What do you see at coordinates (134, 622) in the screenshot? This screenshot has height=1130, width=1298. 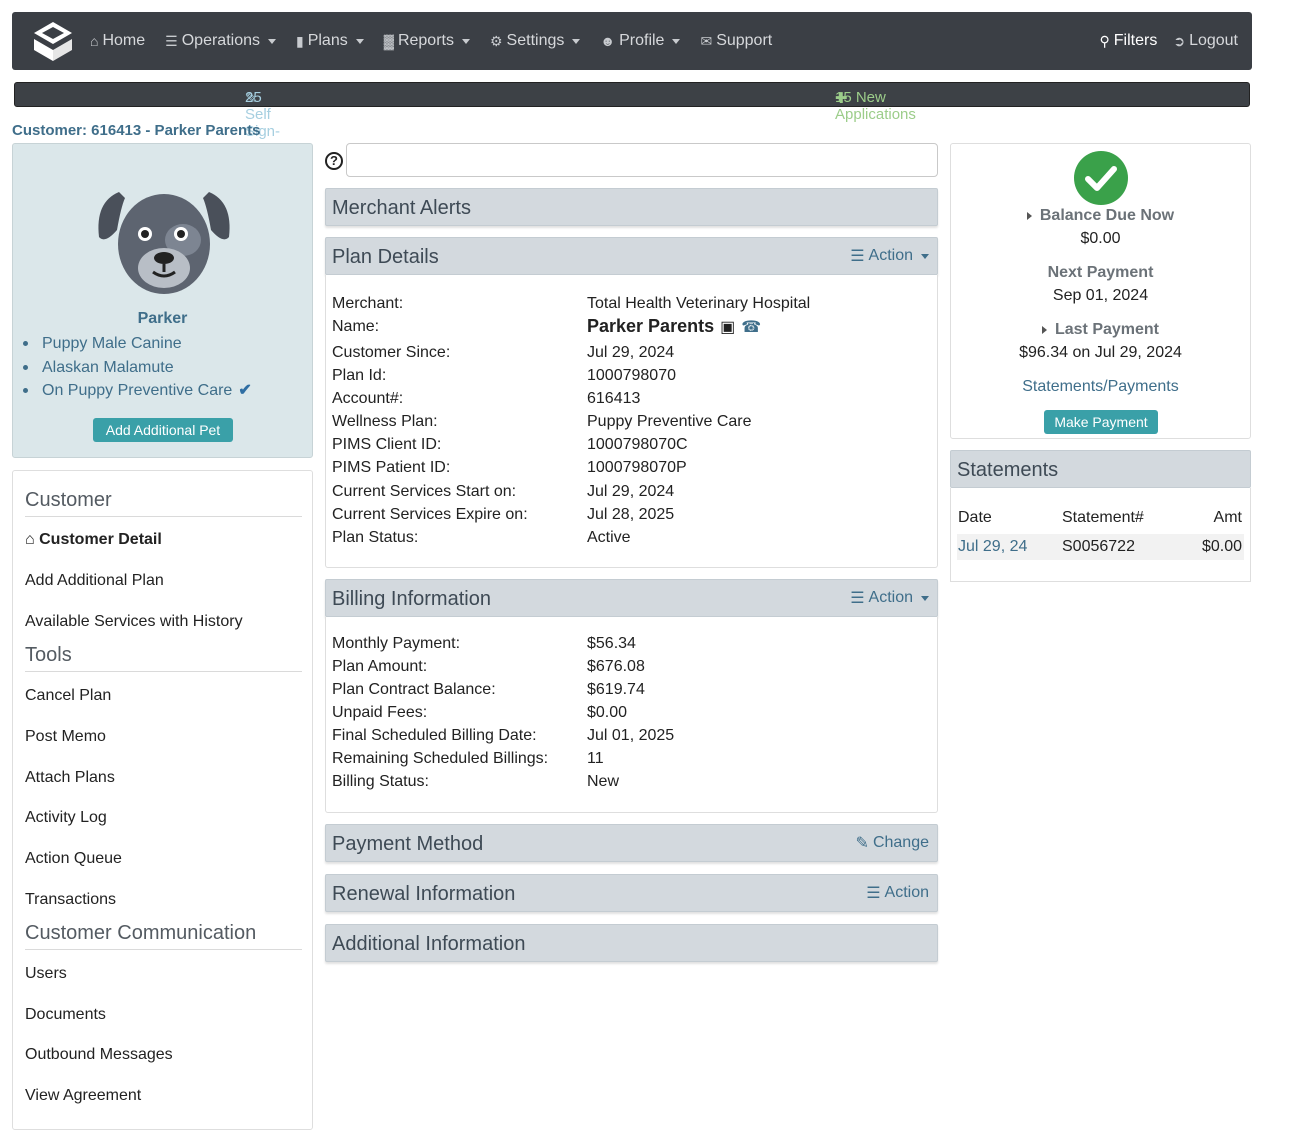 I see `menu-available-services: Available Services with History` at bounding box center [134, 622].